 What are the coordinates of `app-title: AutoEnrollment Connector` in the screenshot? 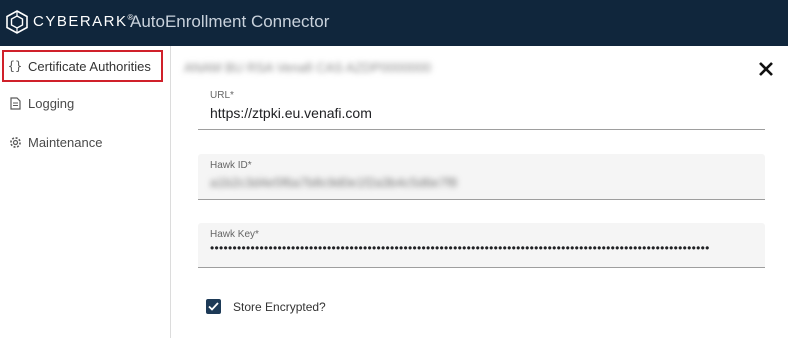 It's located at (230, 21).